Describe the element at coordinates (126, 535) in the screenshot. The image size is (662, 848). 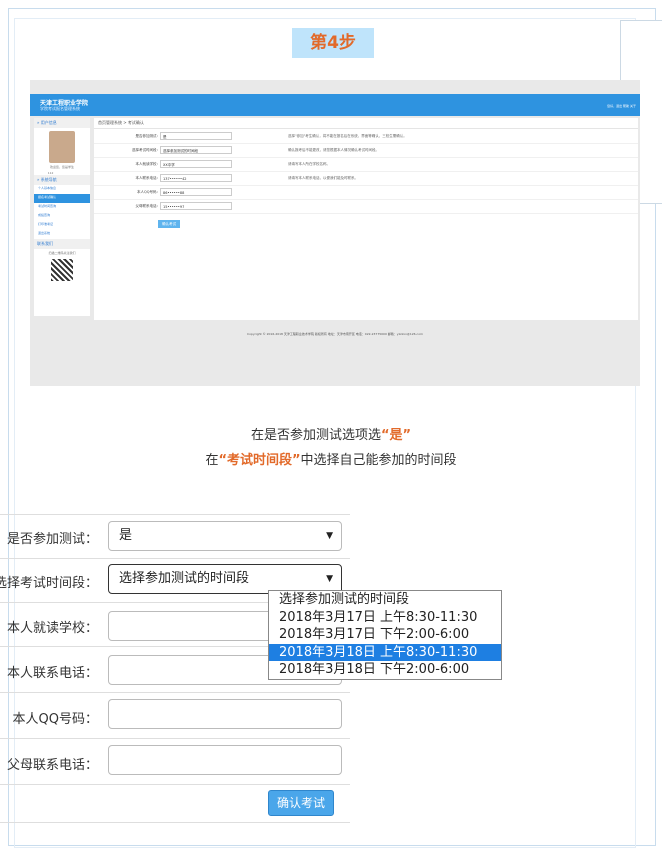
I see `attend-select-value: 是` at that location.